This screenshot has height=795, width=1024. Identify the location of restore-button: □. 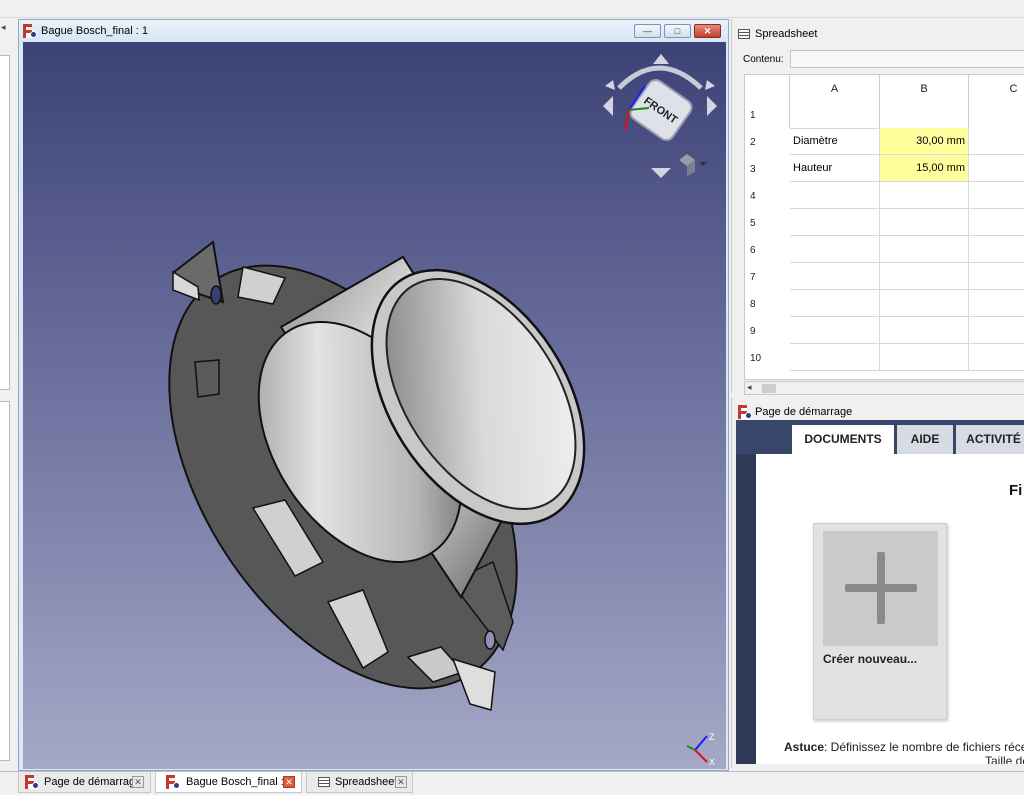
(677, 31).